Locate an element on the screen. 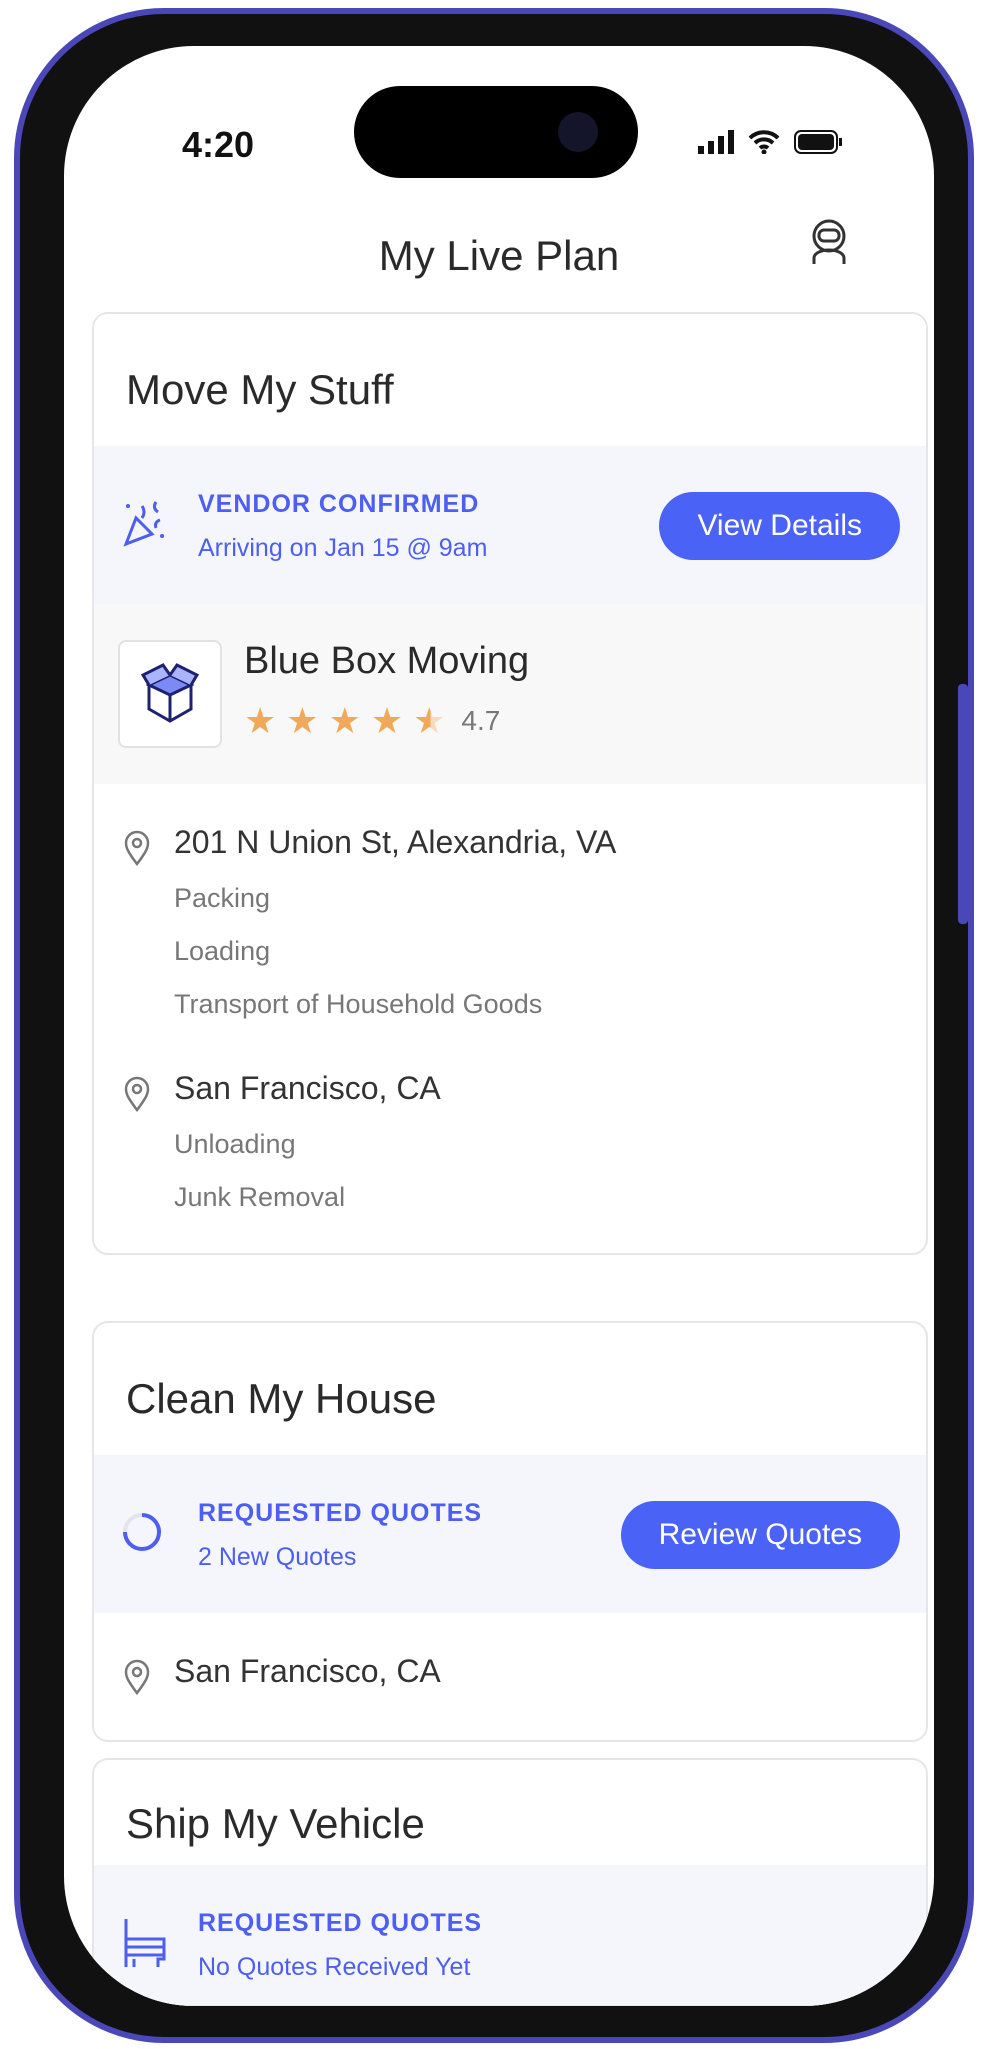  camera-icon is located at coordinates (578, 132).